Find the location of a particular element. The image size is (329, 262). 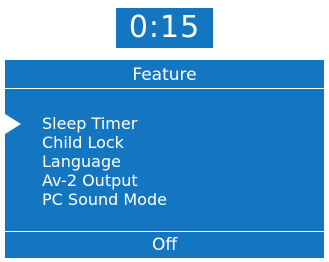

menu-item-pc-sound-mode: PC Sound Mode is located at coordinates (164, 199).